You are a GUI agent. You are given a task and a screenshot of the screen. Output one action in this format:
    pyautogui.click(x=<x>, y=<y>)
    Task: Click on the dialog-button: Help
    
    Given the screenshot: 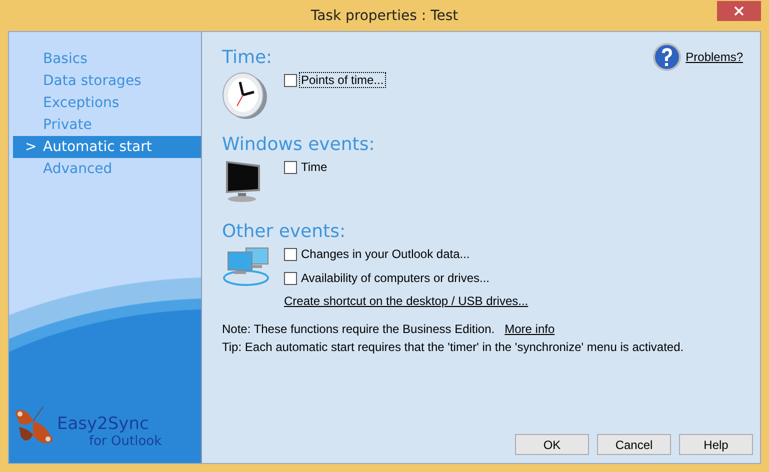 What is the action you would take?
    pyautogui.click(x=716, y=444)
    